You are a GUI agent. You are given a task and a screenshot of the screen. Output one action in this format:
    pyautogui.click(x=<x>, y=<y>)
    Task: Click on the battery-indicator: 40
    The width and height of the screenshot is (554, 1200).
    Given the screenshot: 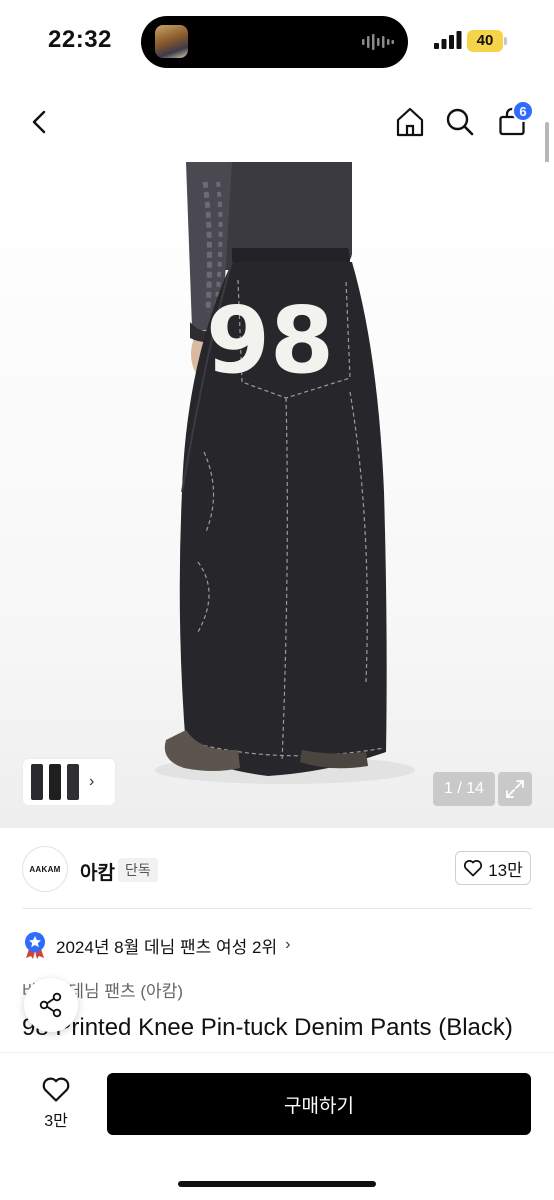 What is the action you would take?
    pyautogui.click(x=485, y=41)
    